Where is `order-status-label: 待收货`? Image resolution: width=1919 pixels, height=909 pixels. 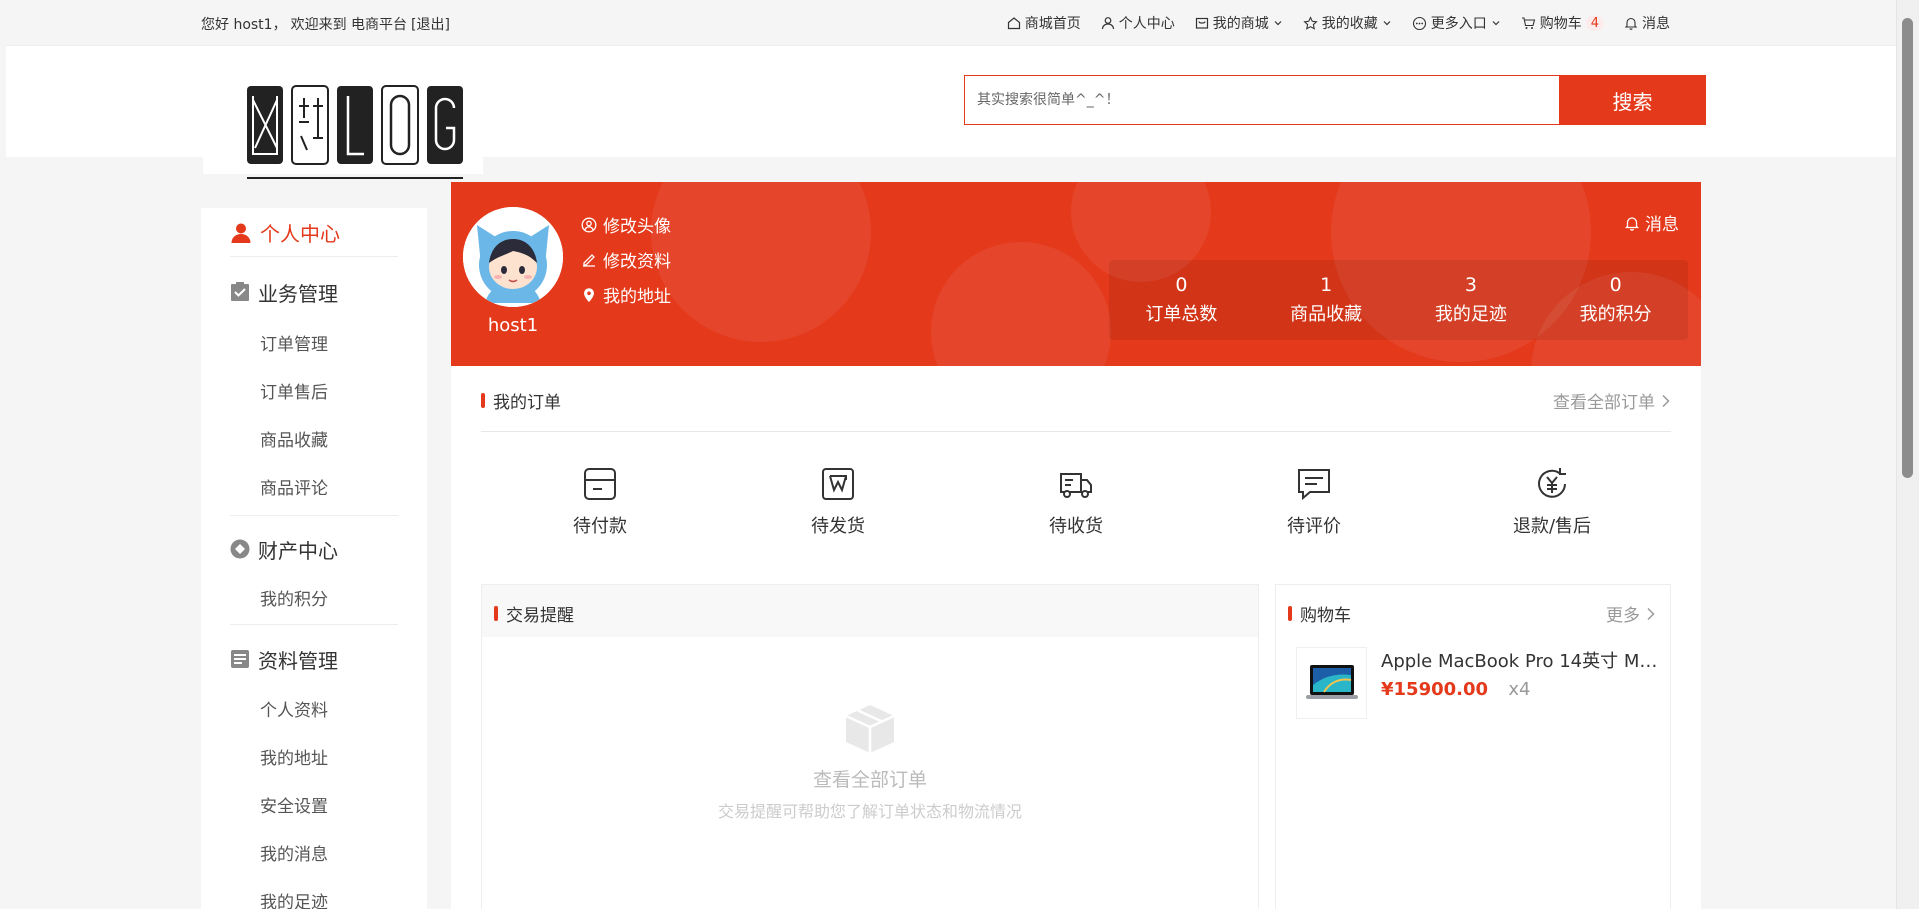
order-status-label: 待收货 is located at coordinates (1076, 526).